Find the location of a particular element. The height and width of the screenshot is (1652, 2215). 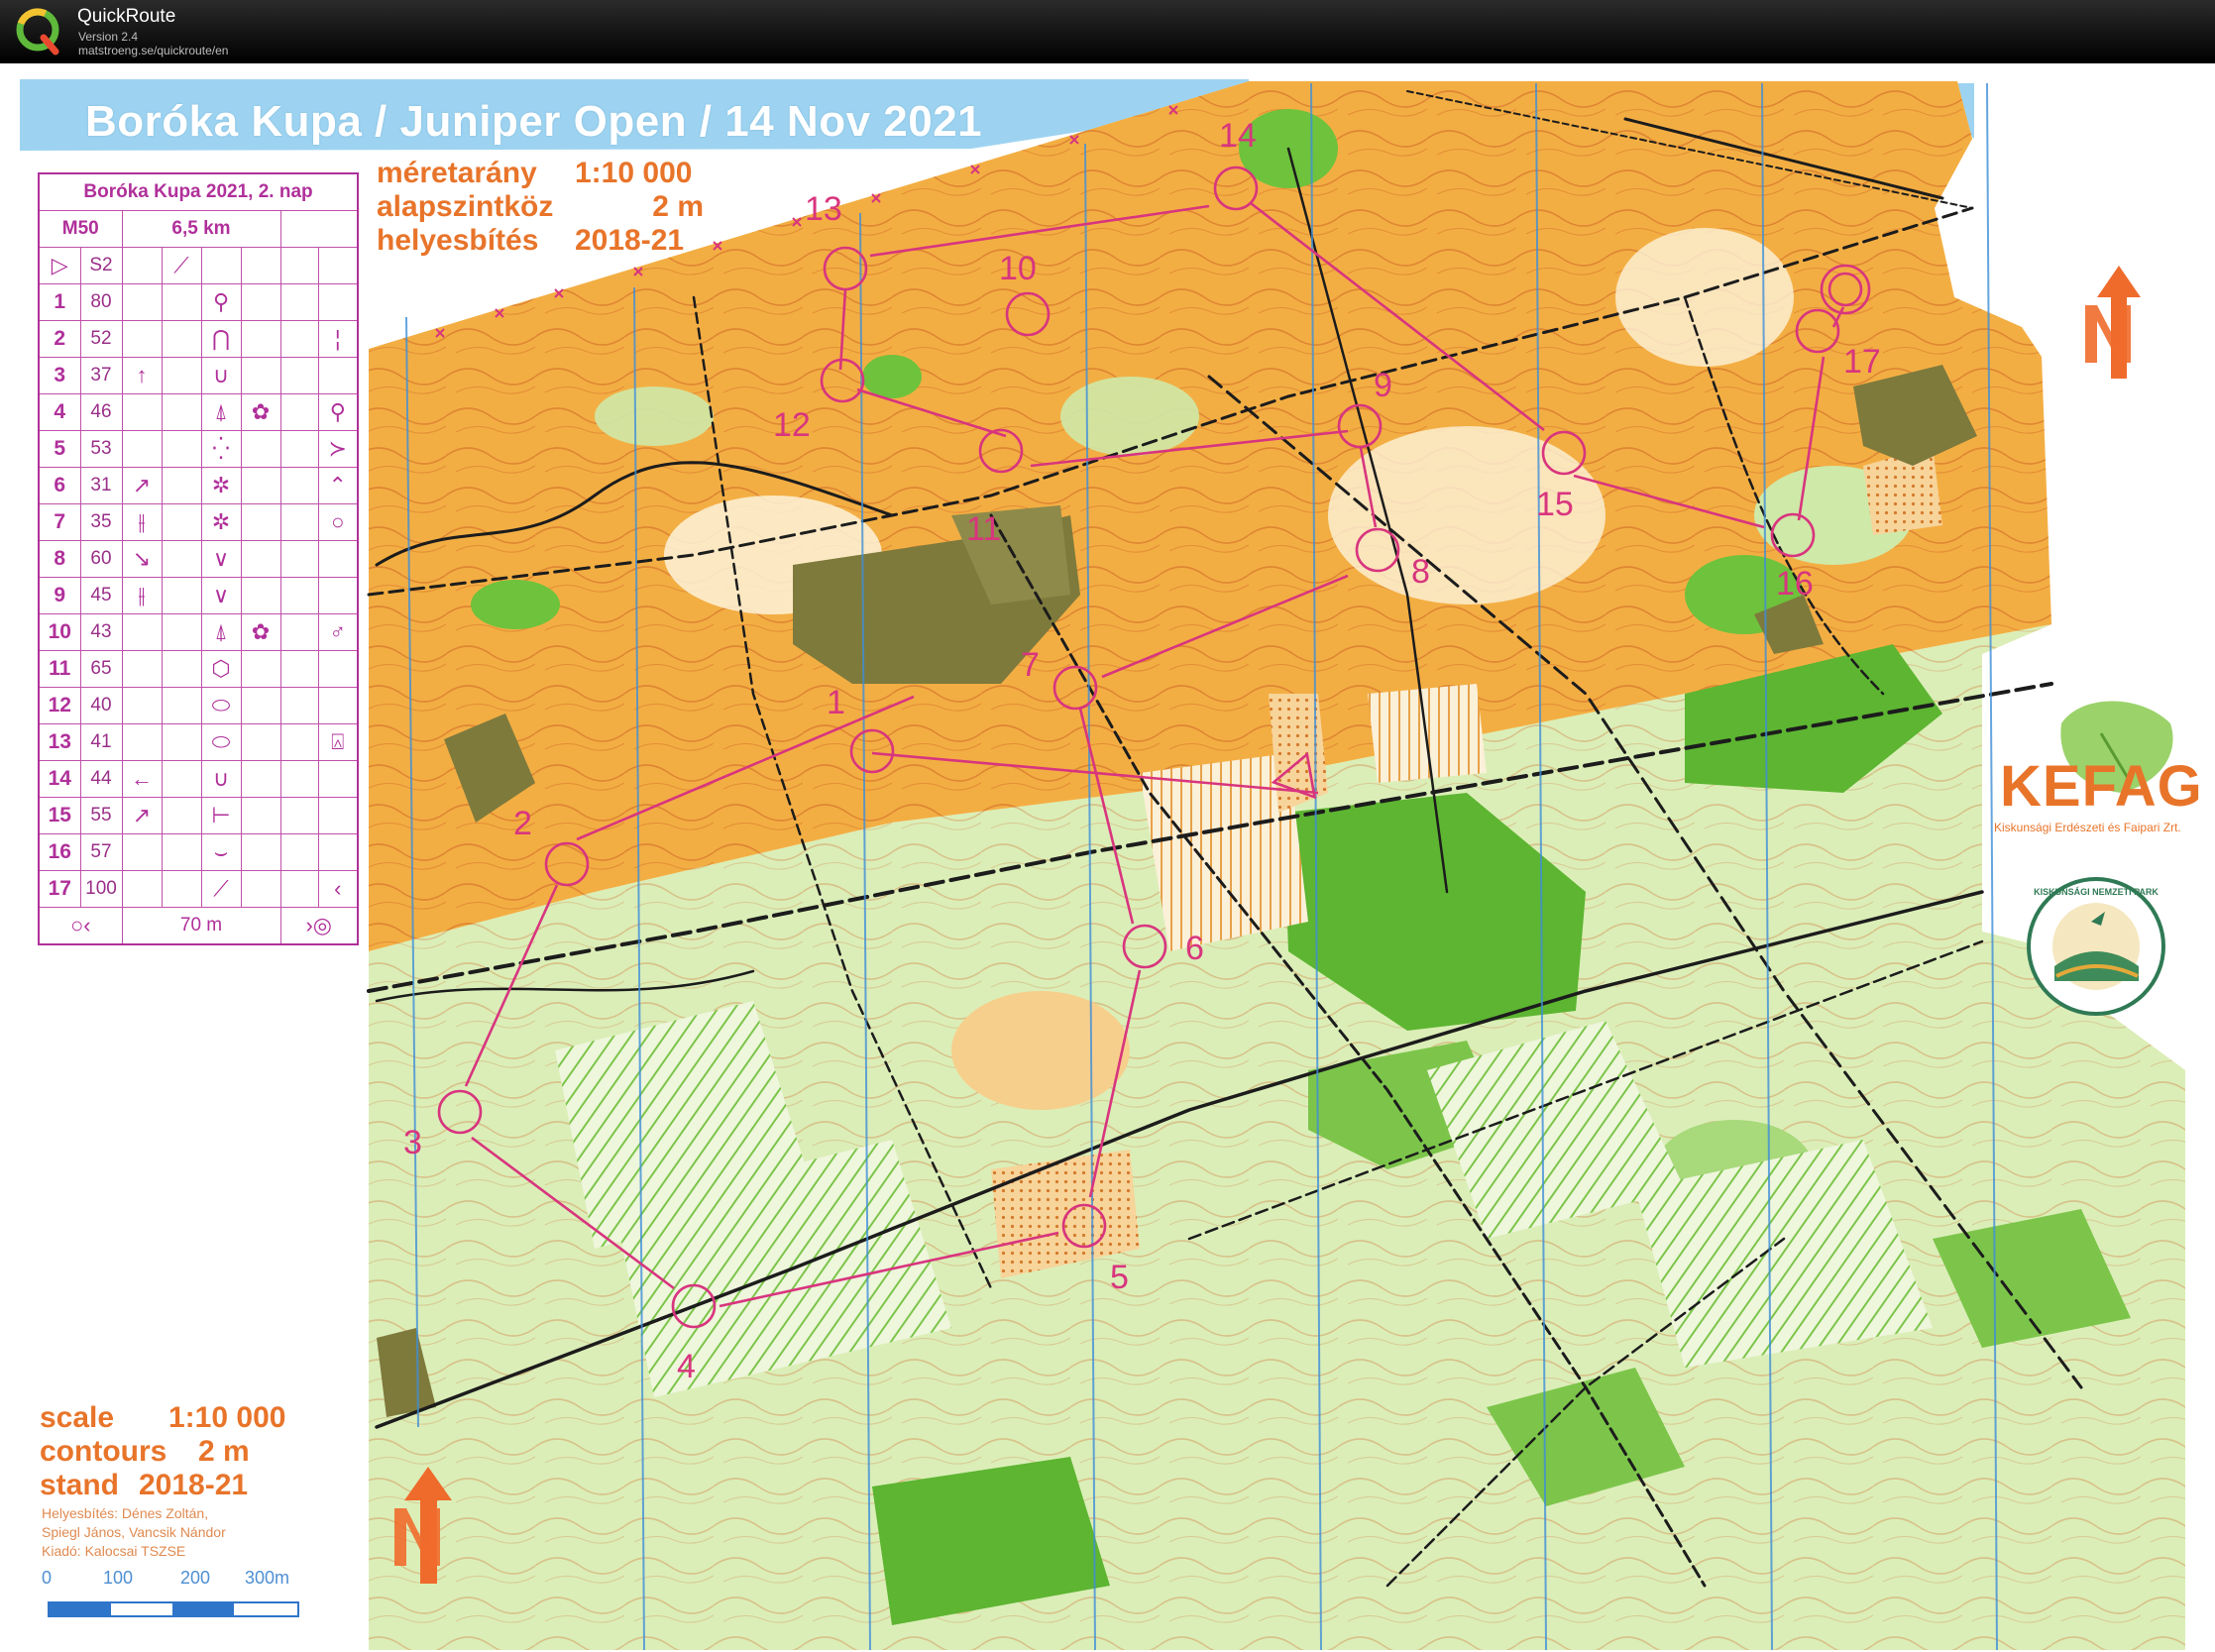

cd-control-number: 10 is located at coordinates (60, 632).